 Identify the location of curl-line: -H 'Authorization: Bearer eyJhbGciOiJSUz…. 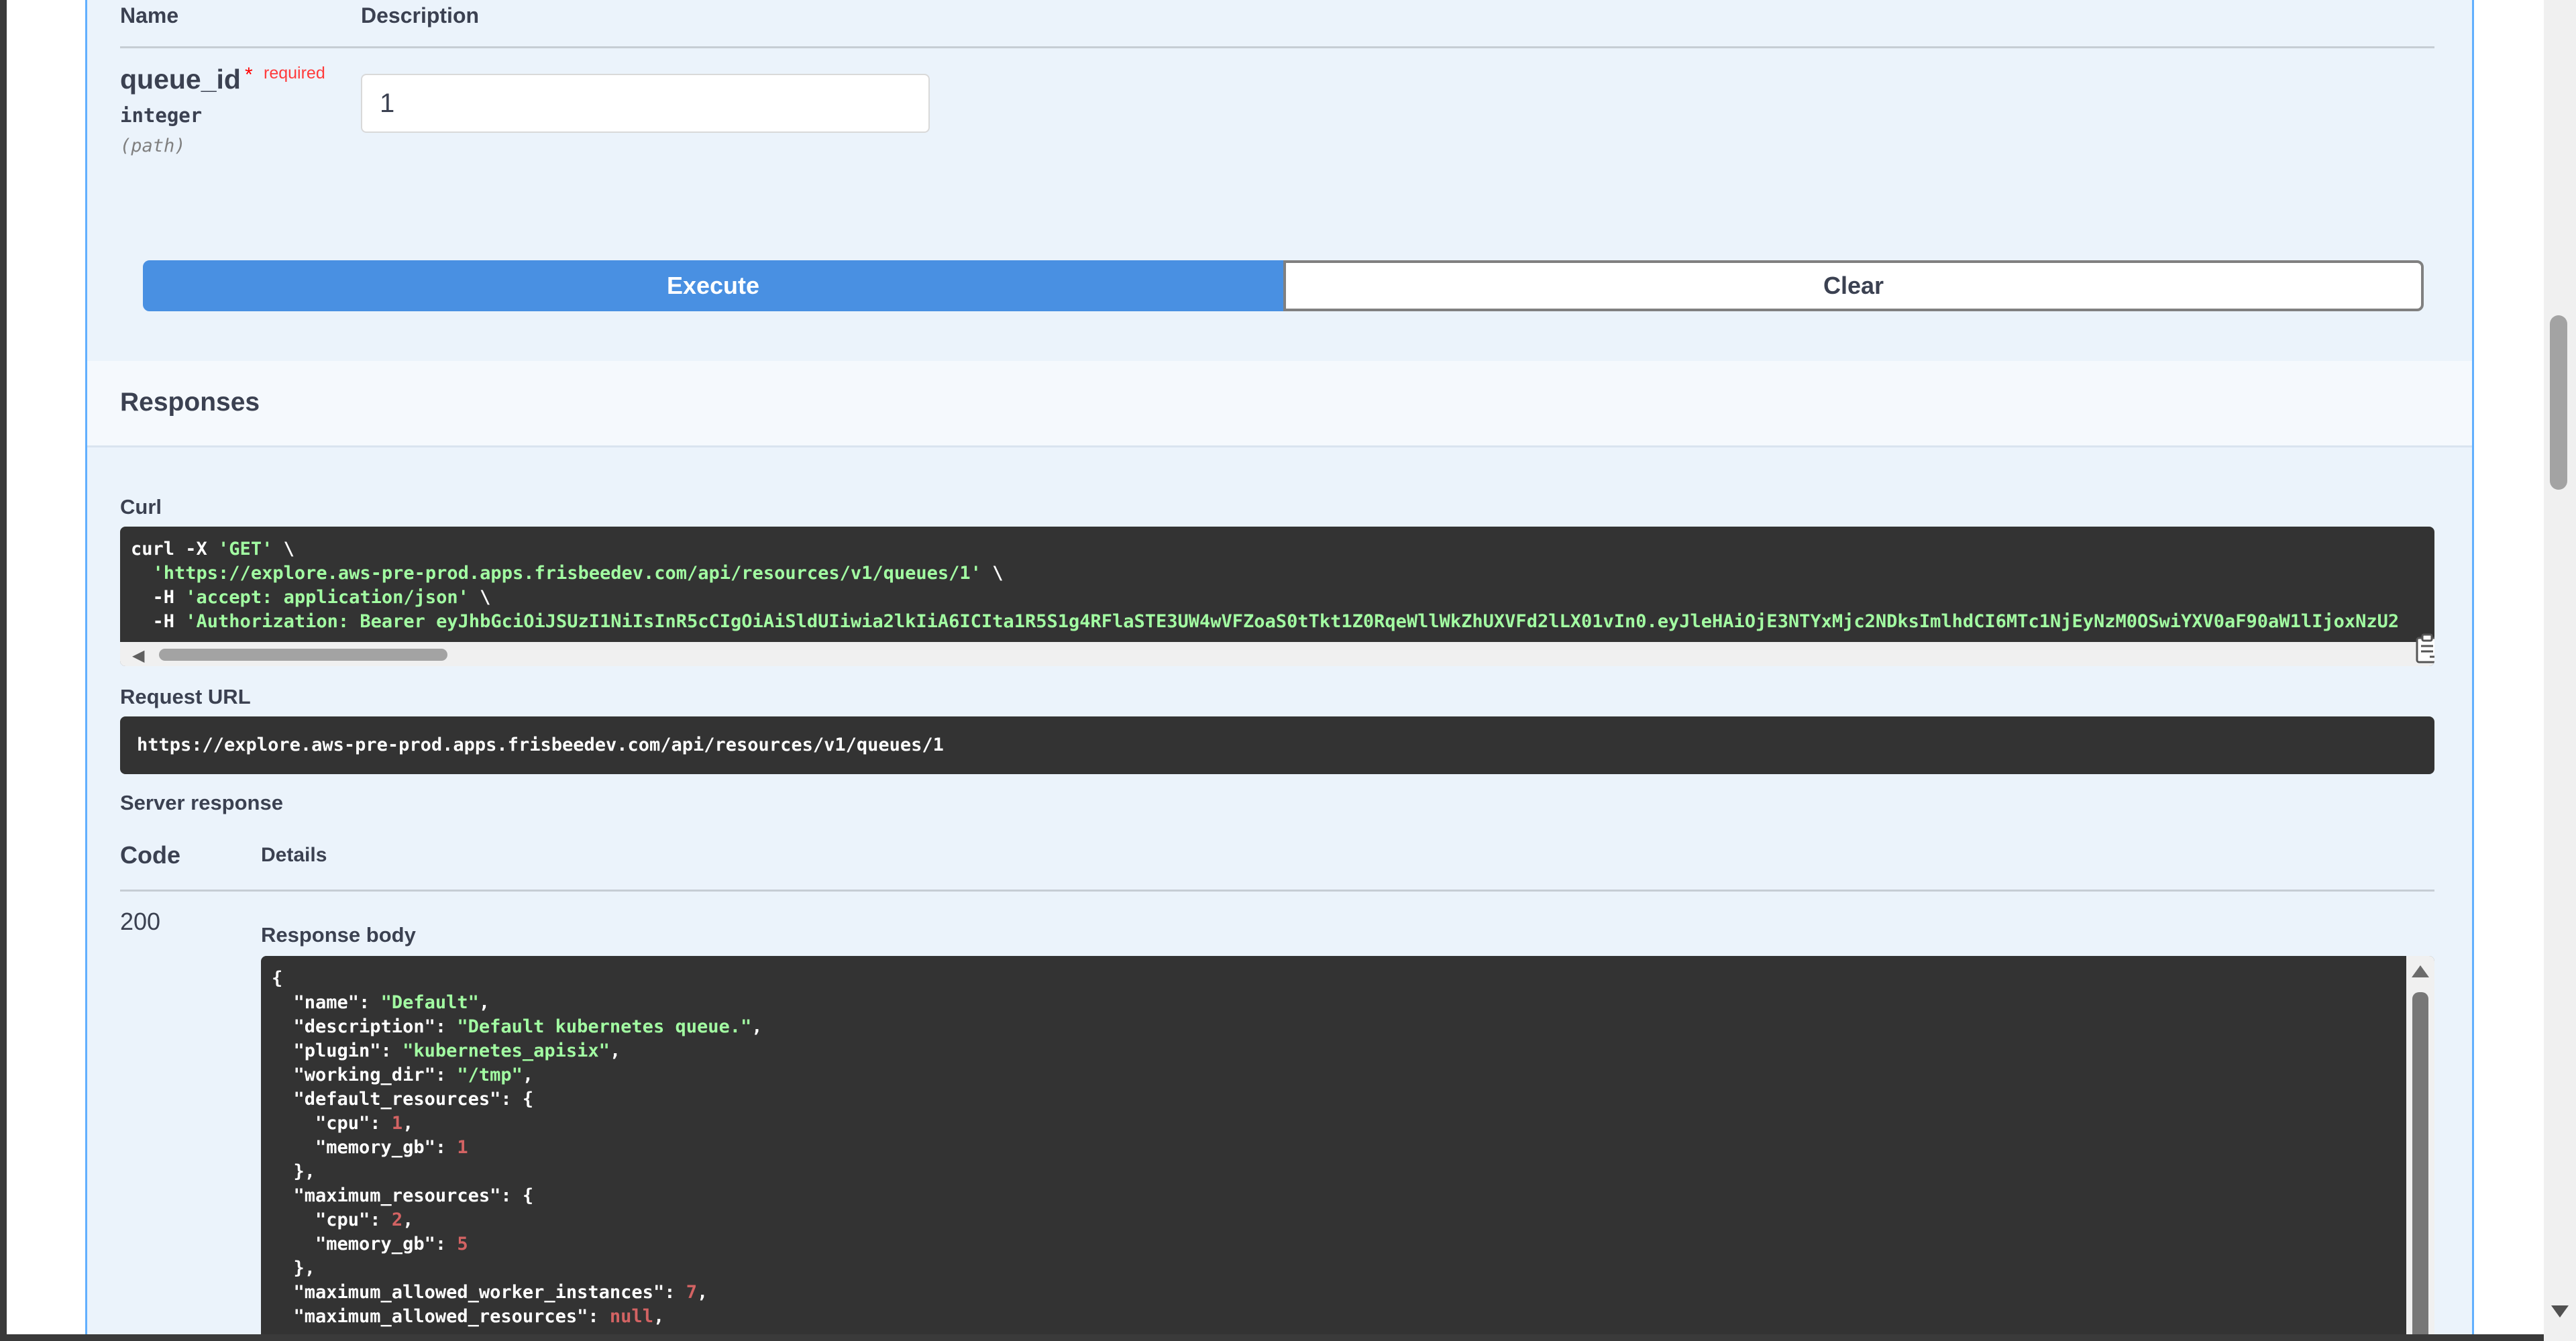
(1265, 621).